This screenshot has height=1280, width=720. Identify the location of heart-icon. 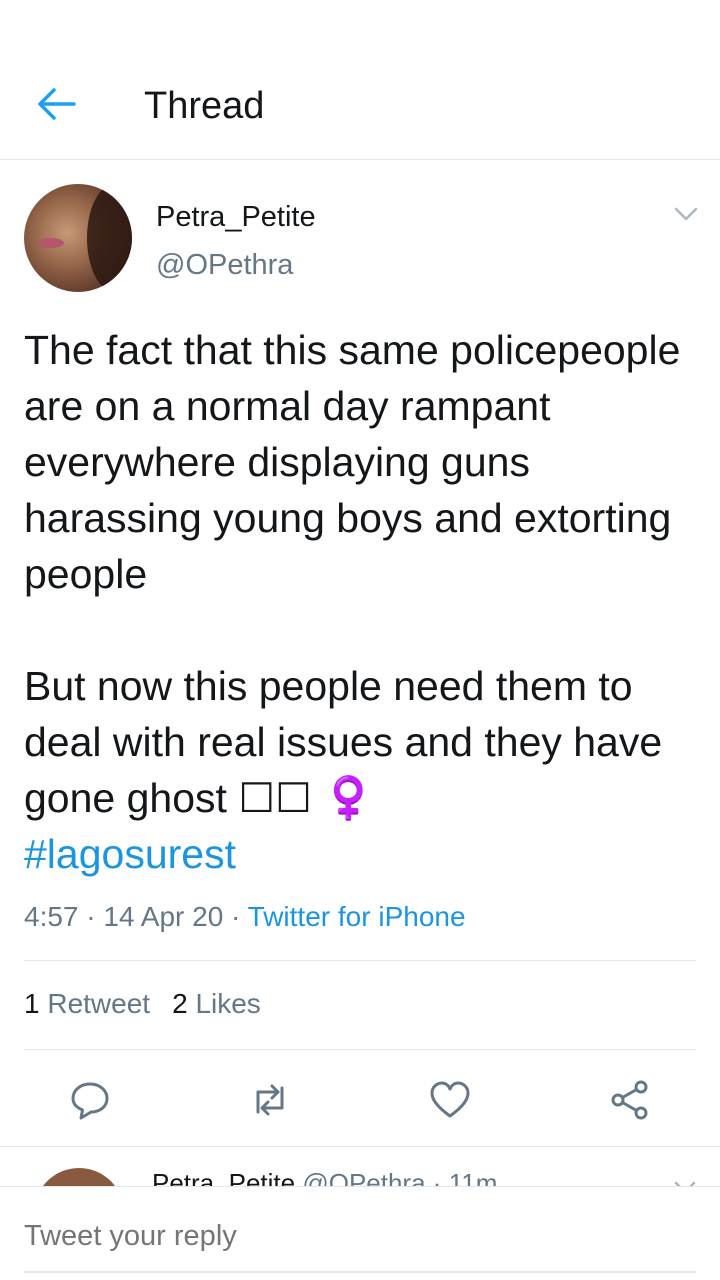
(450, 1100).